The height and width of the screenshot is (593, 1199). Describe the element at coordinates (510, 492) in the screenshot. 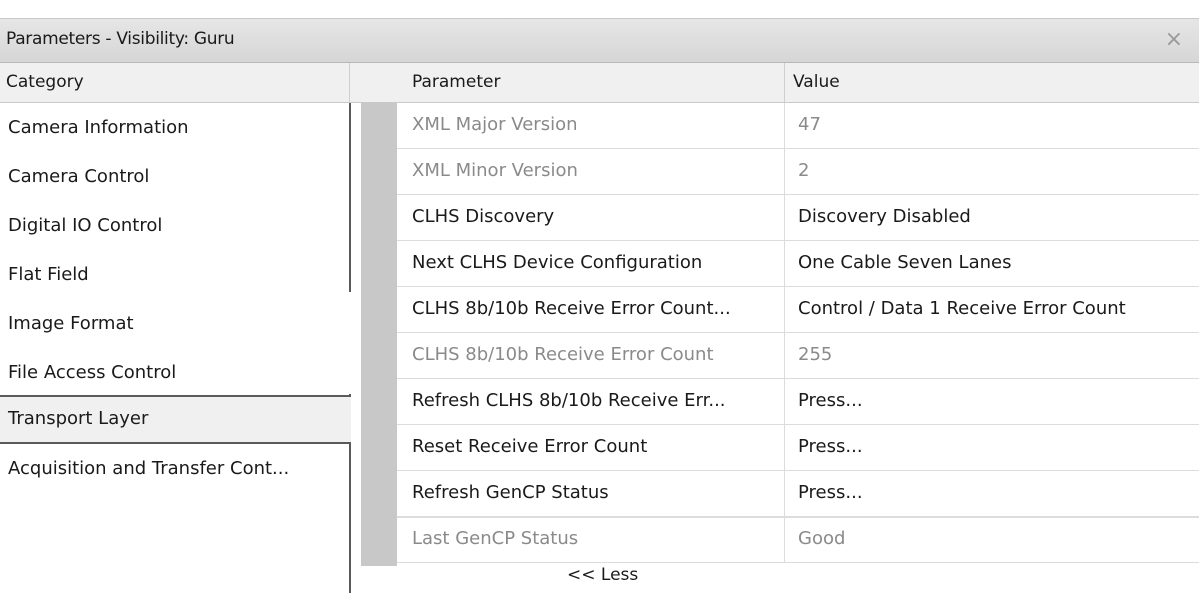

I see `parameter-name: Refresh GenCP Status` at that location.